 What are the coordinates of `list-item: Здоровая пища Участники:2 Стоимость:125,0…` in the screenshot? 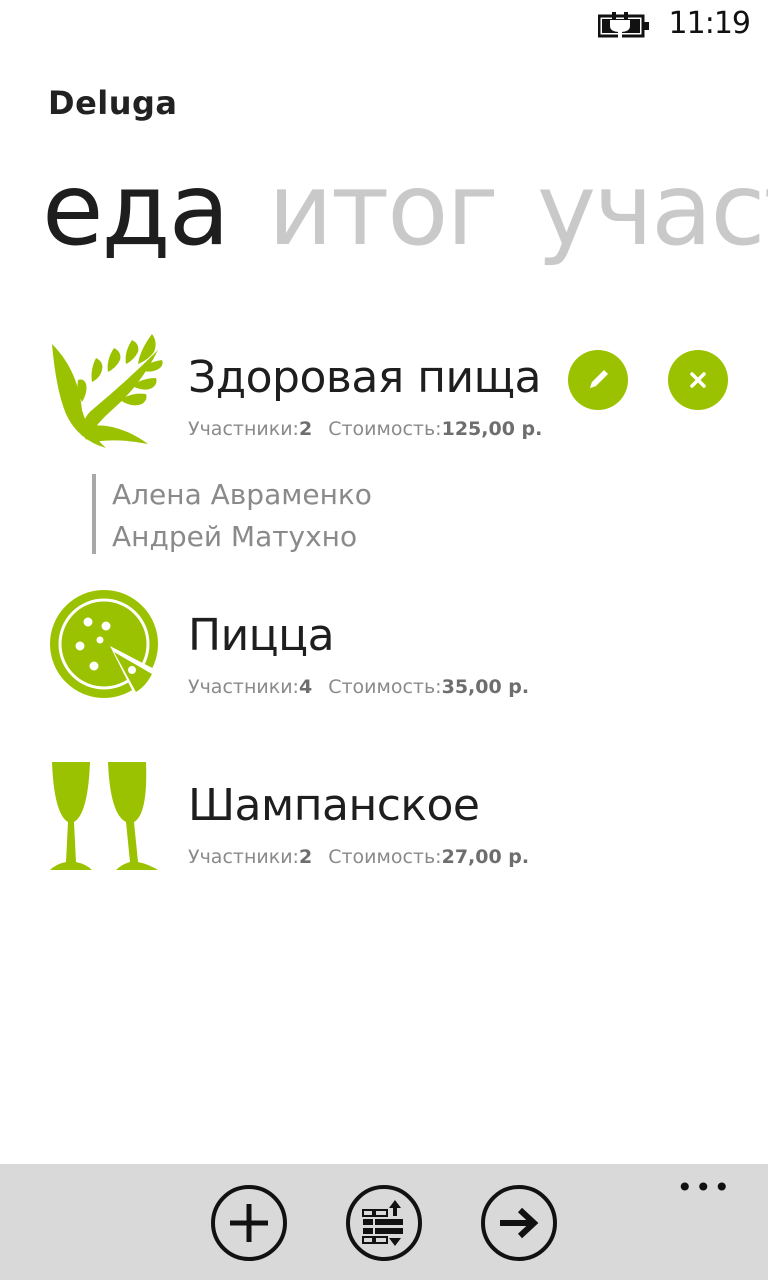 It's located at (384, 400).